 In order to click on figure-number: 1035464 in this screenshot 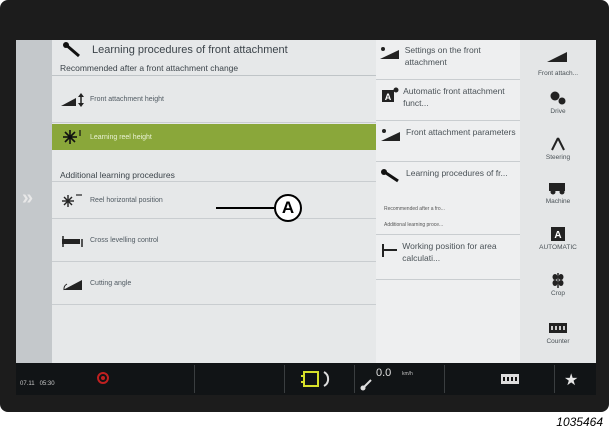, I will do `click(579, 422)`.